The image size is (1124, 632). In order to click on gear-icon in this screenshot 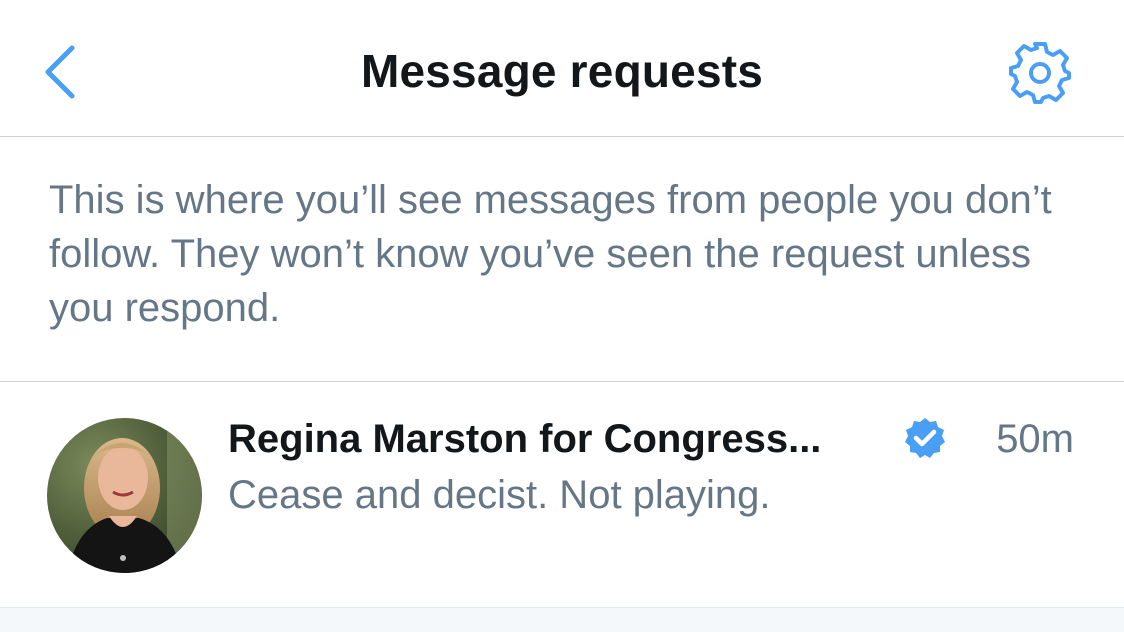, I will do `click(1040, 73)`.